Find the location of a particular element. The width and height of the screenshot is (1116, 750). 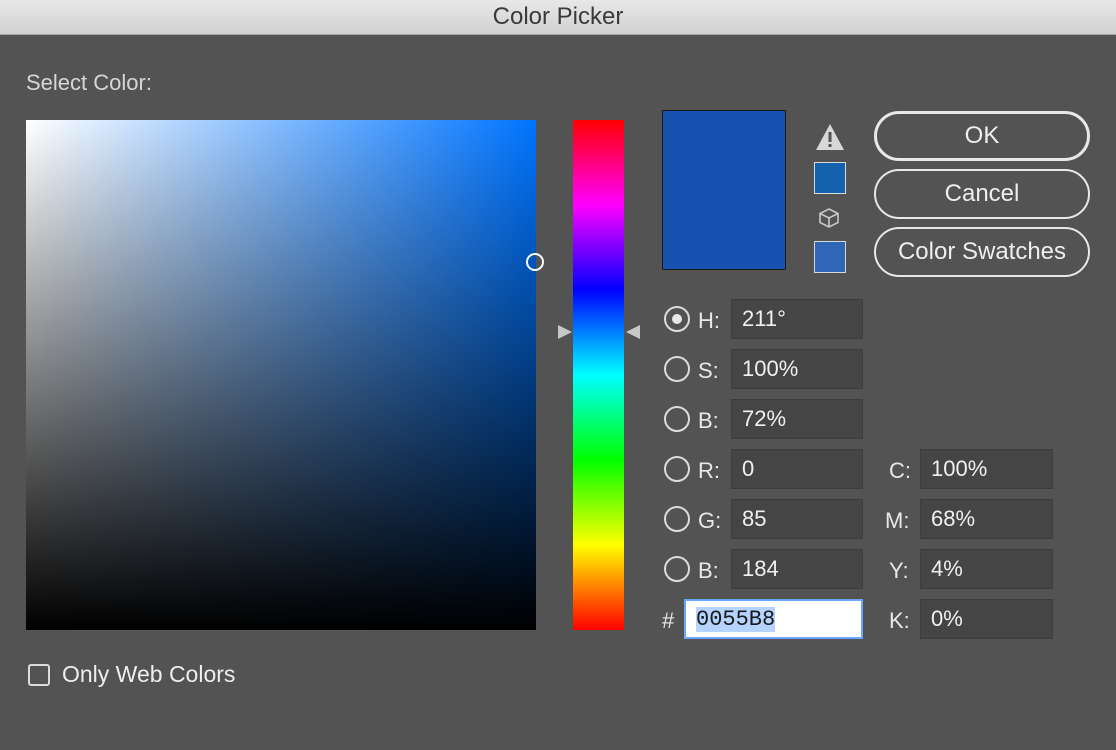

hex-value: 0055B8 is located at coordinates (736, 619).